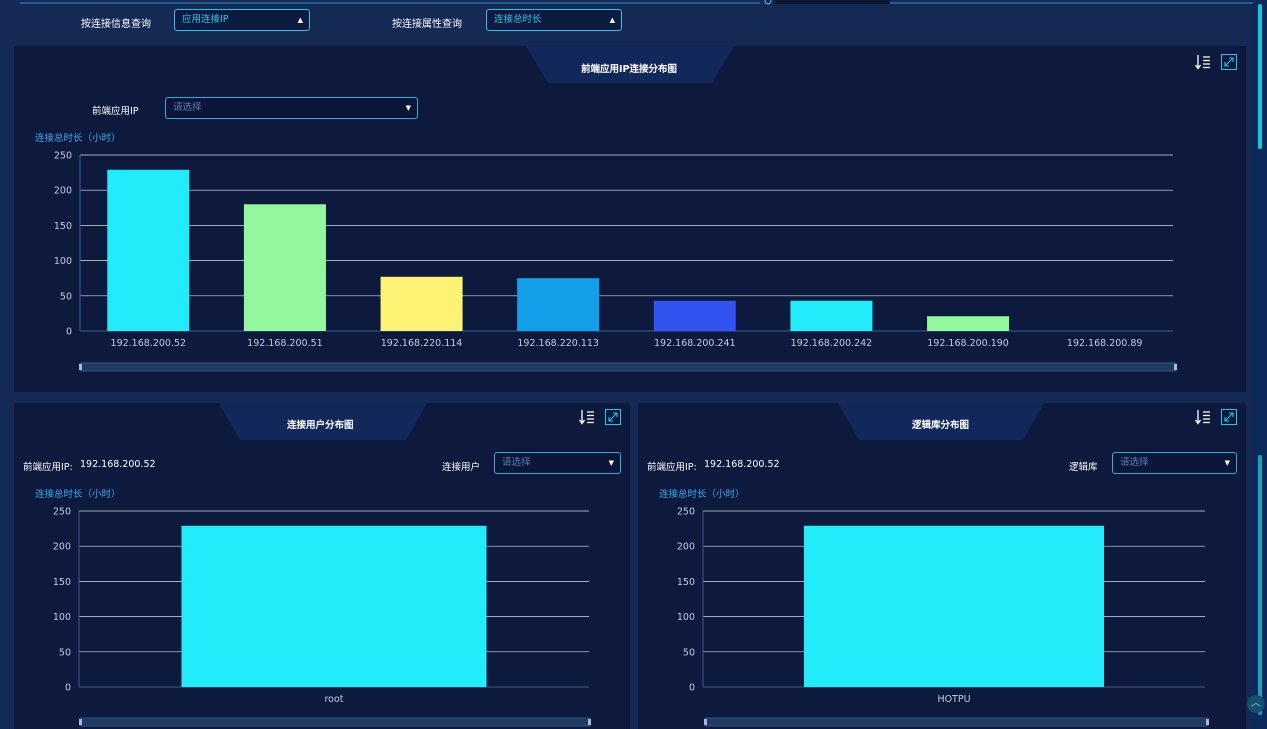  I want to click on x-tick-label: 192.168.200.51, so click(285, 343).